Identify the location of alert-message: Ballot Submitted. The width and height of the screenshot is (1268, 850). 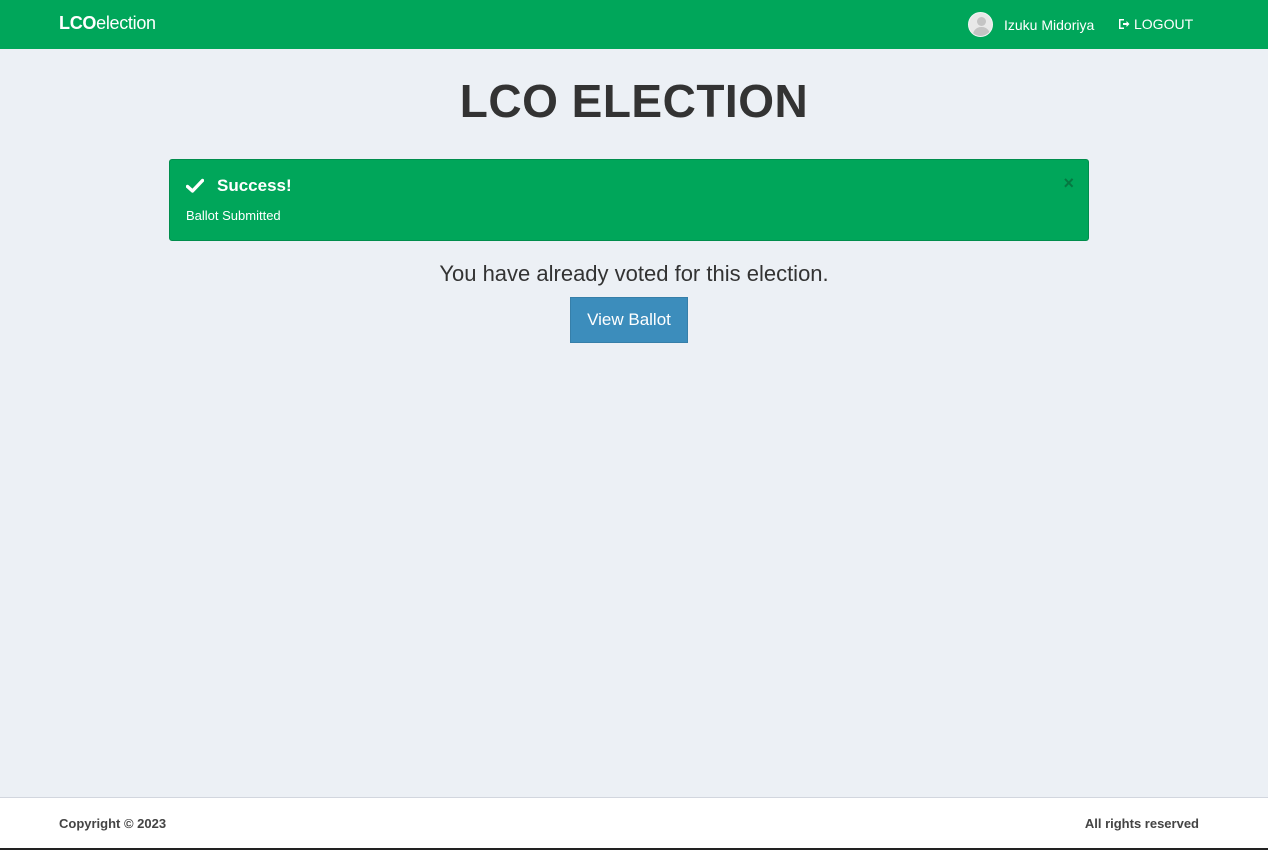
(233, 215).